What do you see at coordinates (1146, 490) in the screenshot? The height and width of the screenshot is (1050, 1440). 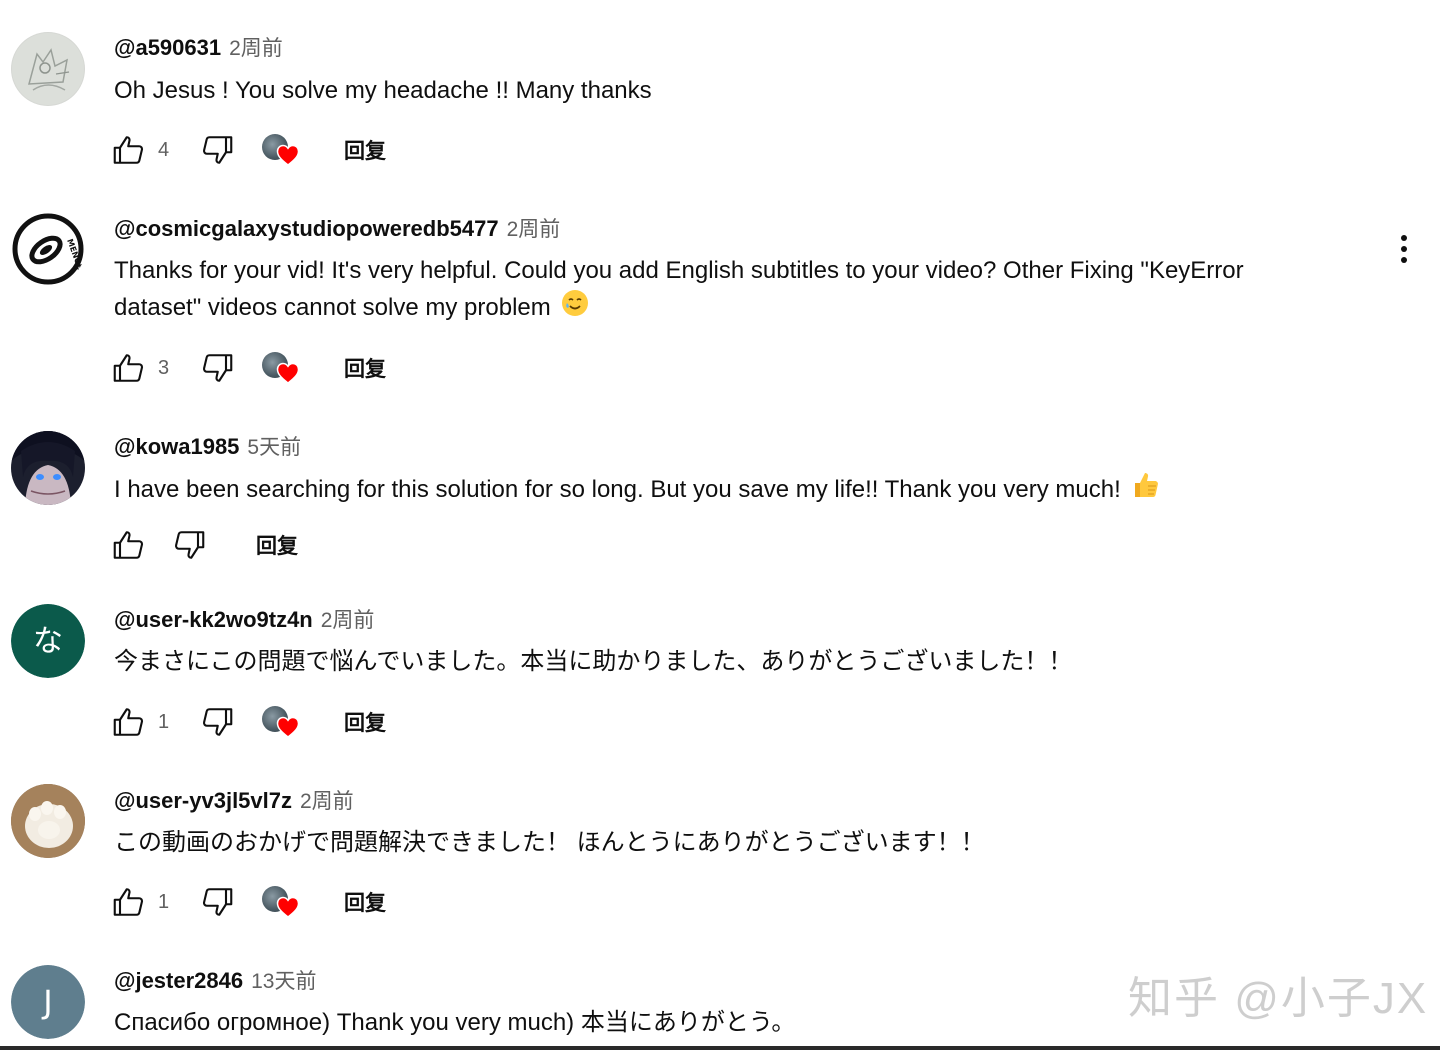 I see `thumbs-up-emoji-icon` at bounding box center [1146, 490].